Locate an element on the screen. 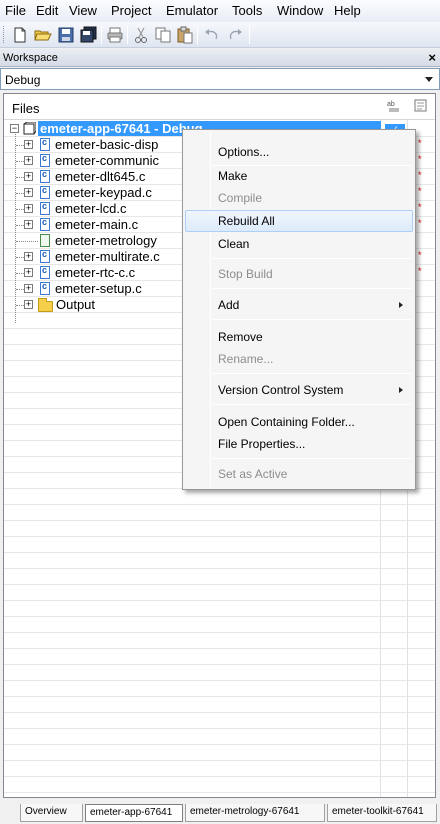 Image resolution: width=440 pixels, height=824 pixels. copy-icon is located at coordinates (163, 35).